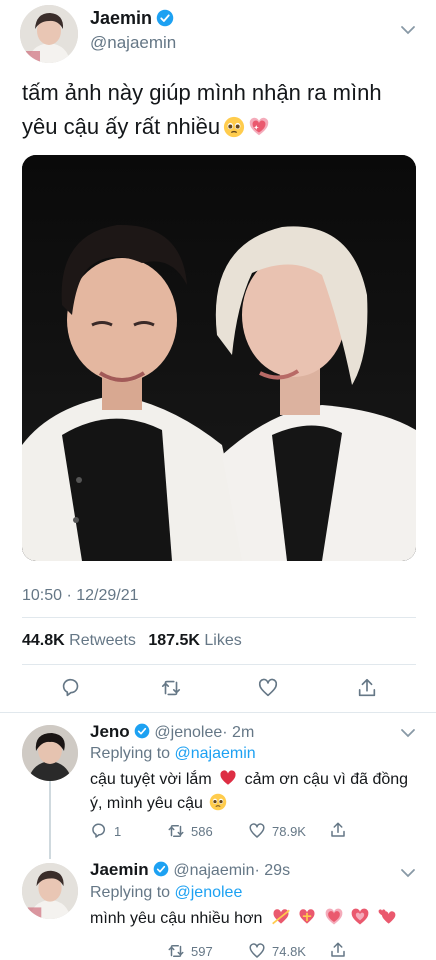 The height and width of the screenshot is (960, 436). I want to click on heart-with-ribbon-emoji-icon, so click(307, 916).